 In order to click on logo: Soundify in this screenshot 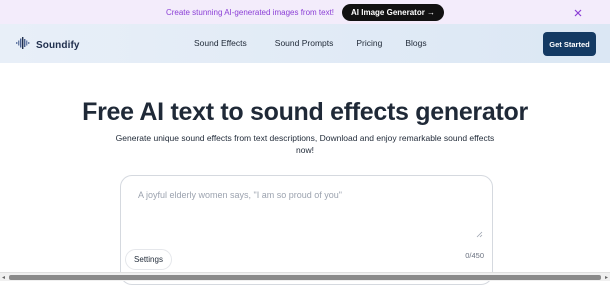, I will do `click(48, 45)`.